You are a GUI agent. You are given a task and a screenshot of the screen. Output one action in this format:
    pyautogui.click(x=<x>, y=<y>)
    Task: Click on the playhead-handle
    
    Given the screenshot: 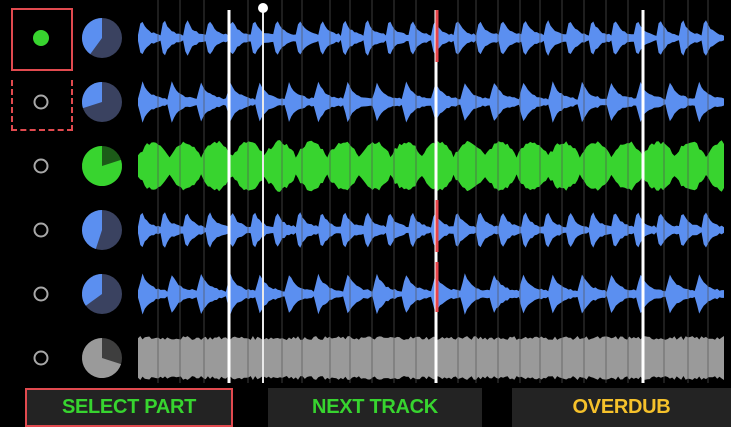 What is the action you would take?
    pyautogui.click(x=263, y=8)
    